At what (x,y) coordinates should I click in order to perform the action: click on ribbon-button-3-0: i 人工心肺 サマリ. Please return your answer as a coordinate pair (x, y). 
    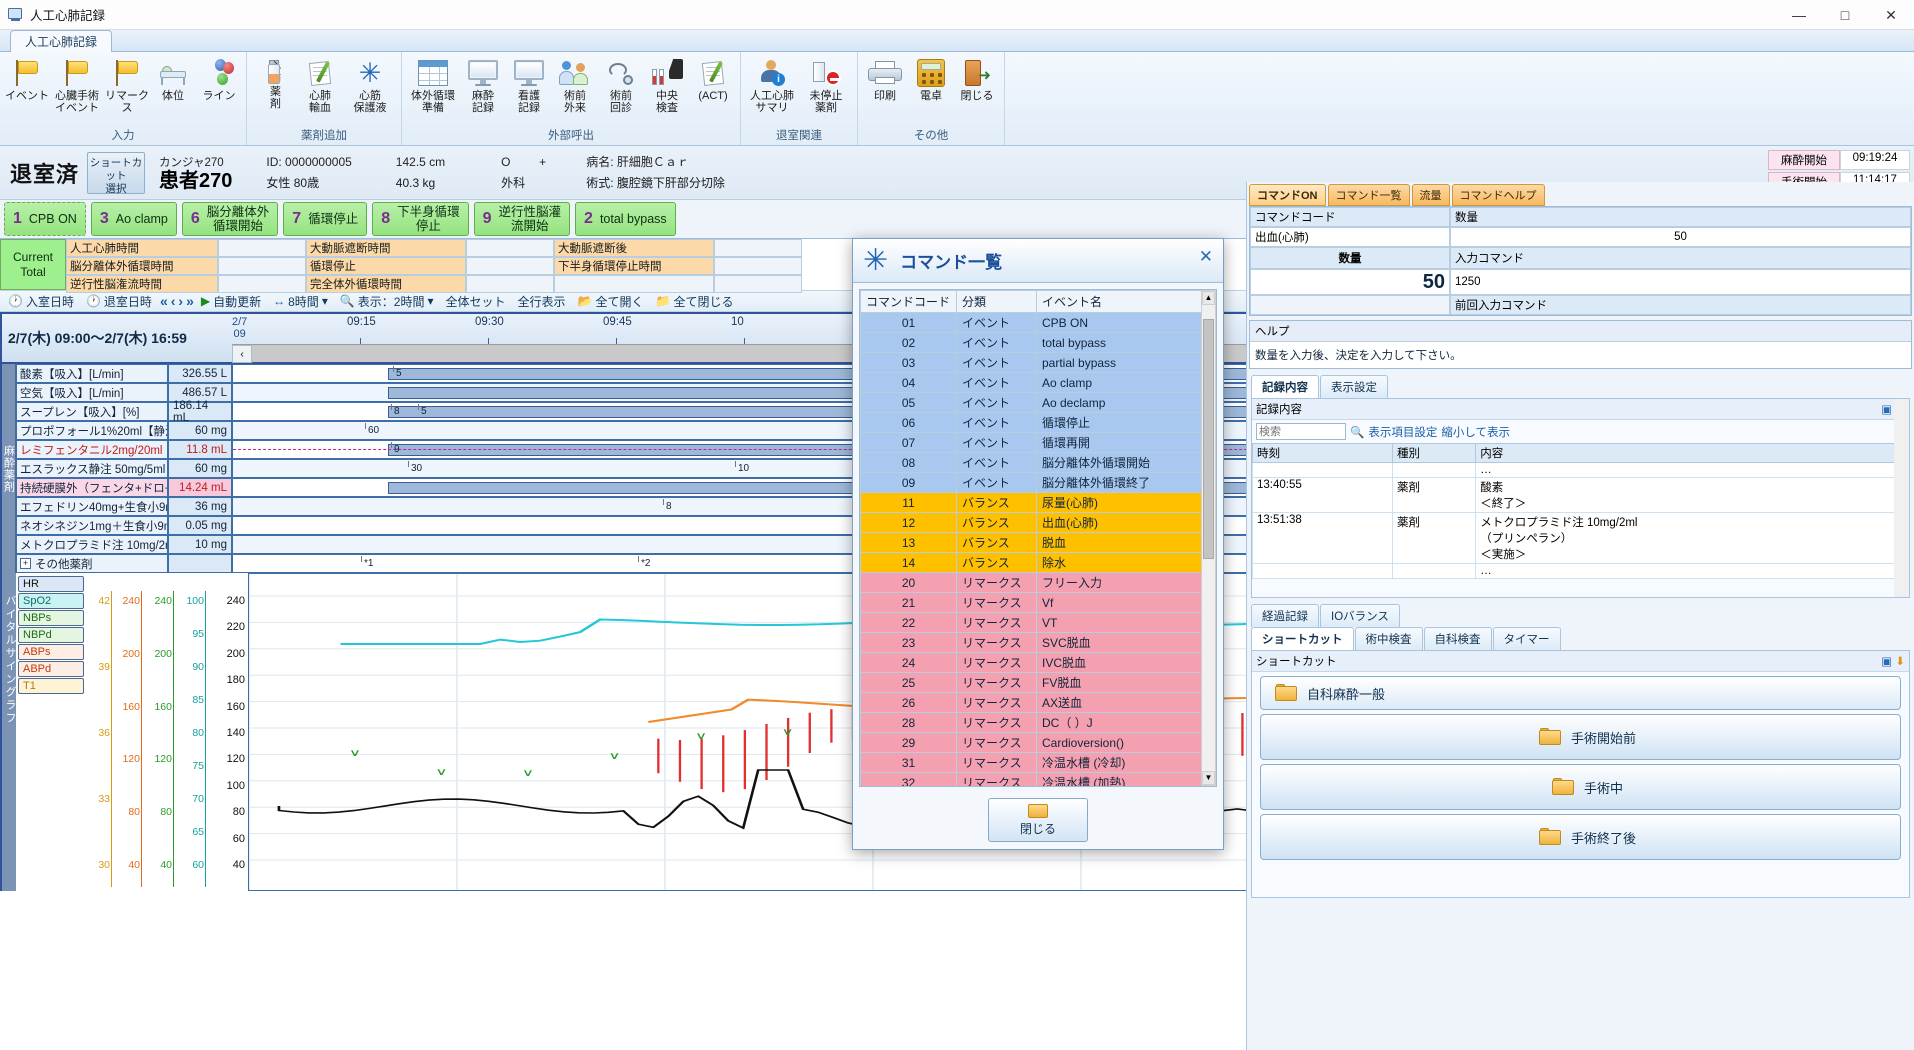
    Looking at the image, I should click on (772, 84).